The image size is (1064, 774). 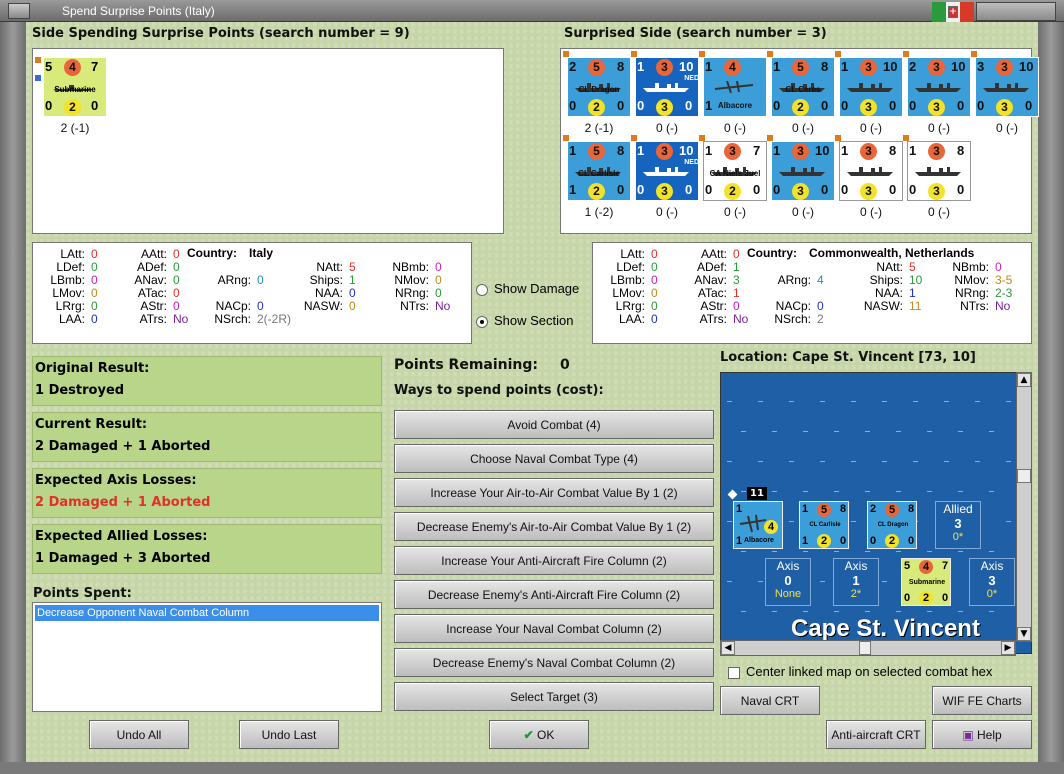 I want to click on spend-option-button: Decrease Enemy's Naval Combat Column (2), so click(x=554, y=662).